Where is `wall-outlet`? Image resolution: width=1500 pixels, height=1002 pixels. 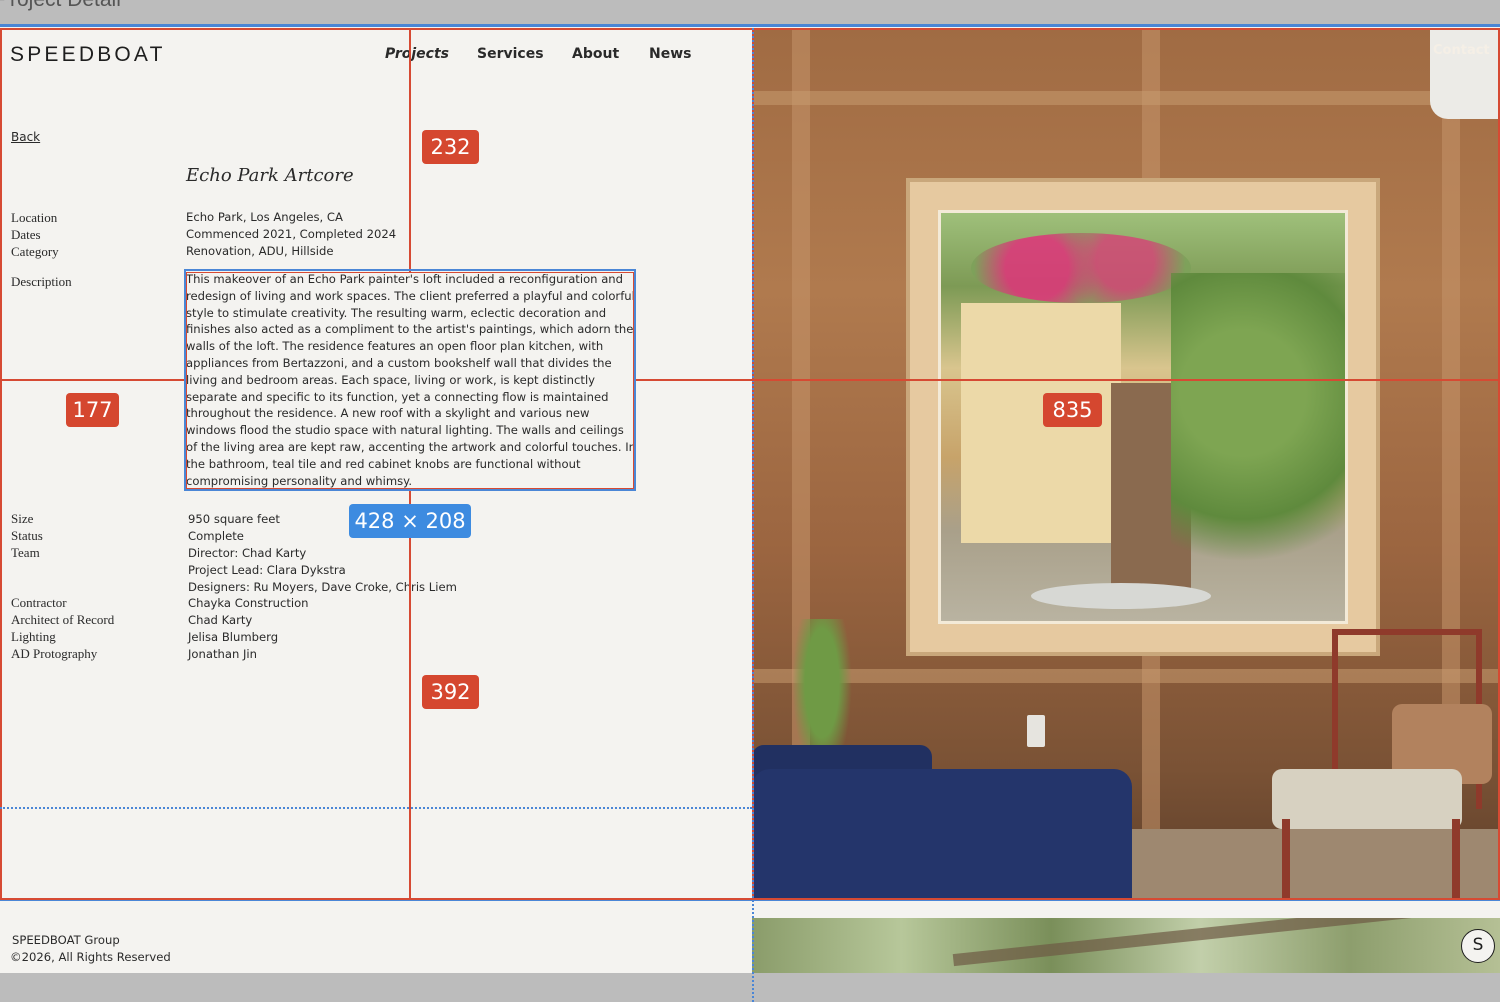 wall-outlet is located at coordinates (1036, 731).